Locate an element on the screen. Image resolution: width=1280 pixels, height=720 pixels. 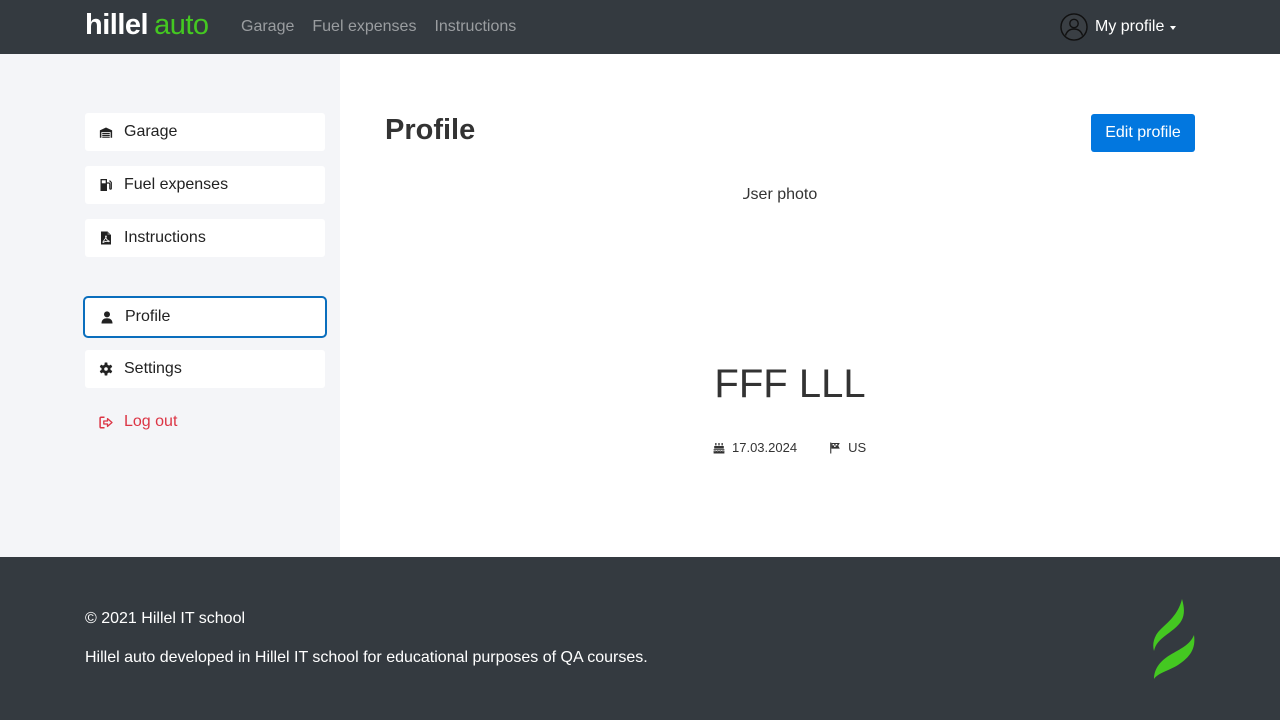
sidebar-item-instructions: Instructions is located at coordinates (205, 238).